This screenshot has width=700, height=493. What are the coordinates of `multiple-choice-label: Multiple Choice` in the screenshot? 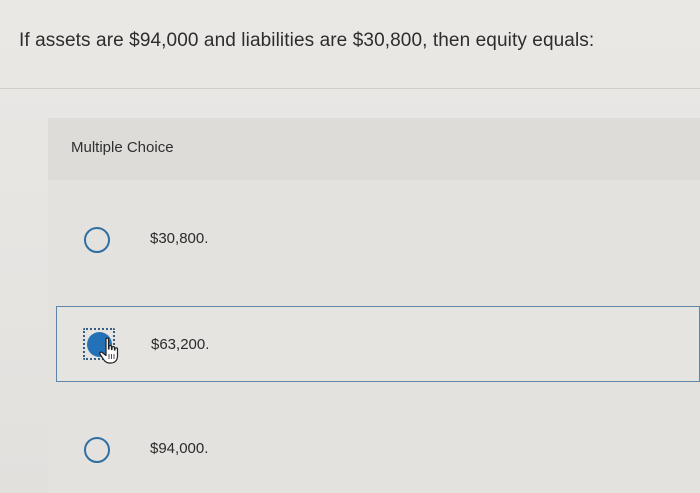 It's located at (122, 147).